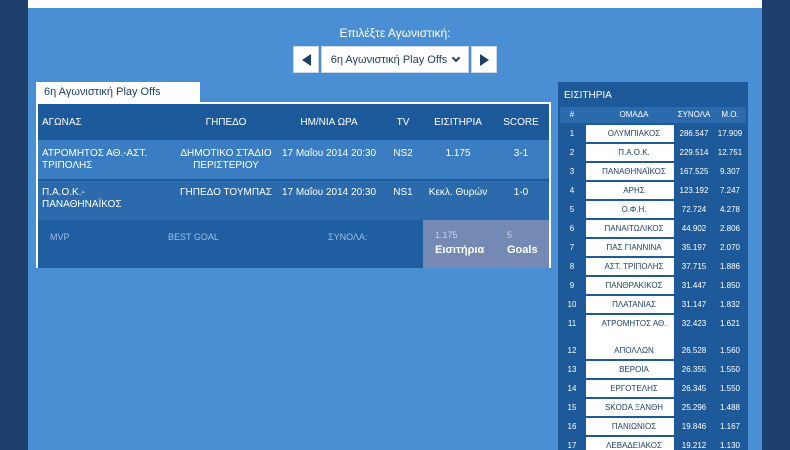 This screenshot has height=450, width=790. What do you see at coordinates (694, 266) in the screenshot?
I see `tickets-total: 37.715` at bounding box center [694, 266].